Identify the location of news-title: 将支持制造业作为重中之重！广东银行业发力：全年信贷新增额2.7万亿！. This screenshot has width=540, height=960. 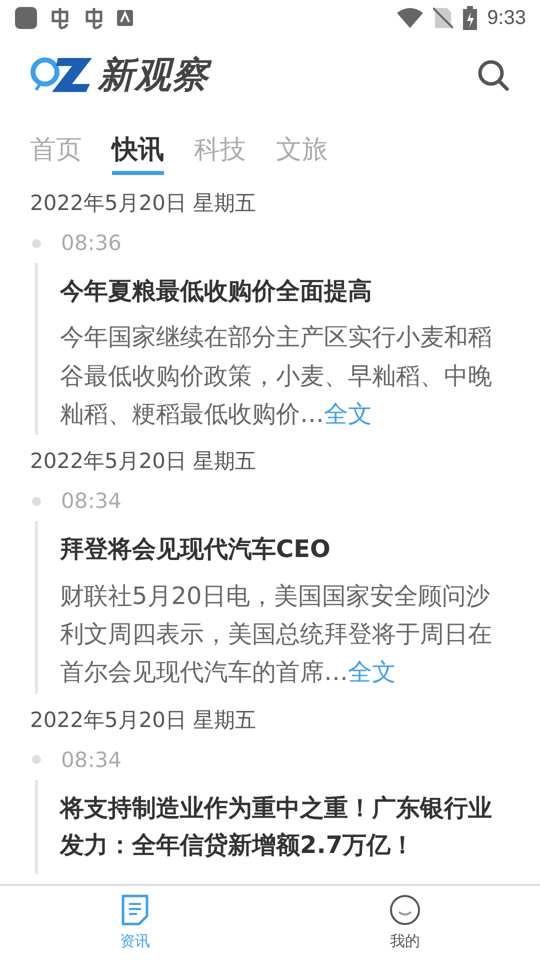
(285, 827).